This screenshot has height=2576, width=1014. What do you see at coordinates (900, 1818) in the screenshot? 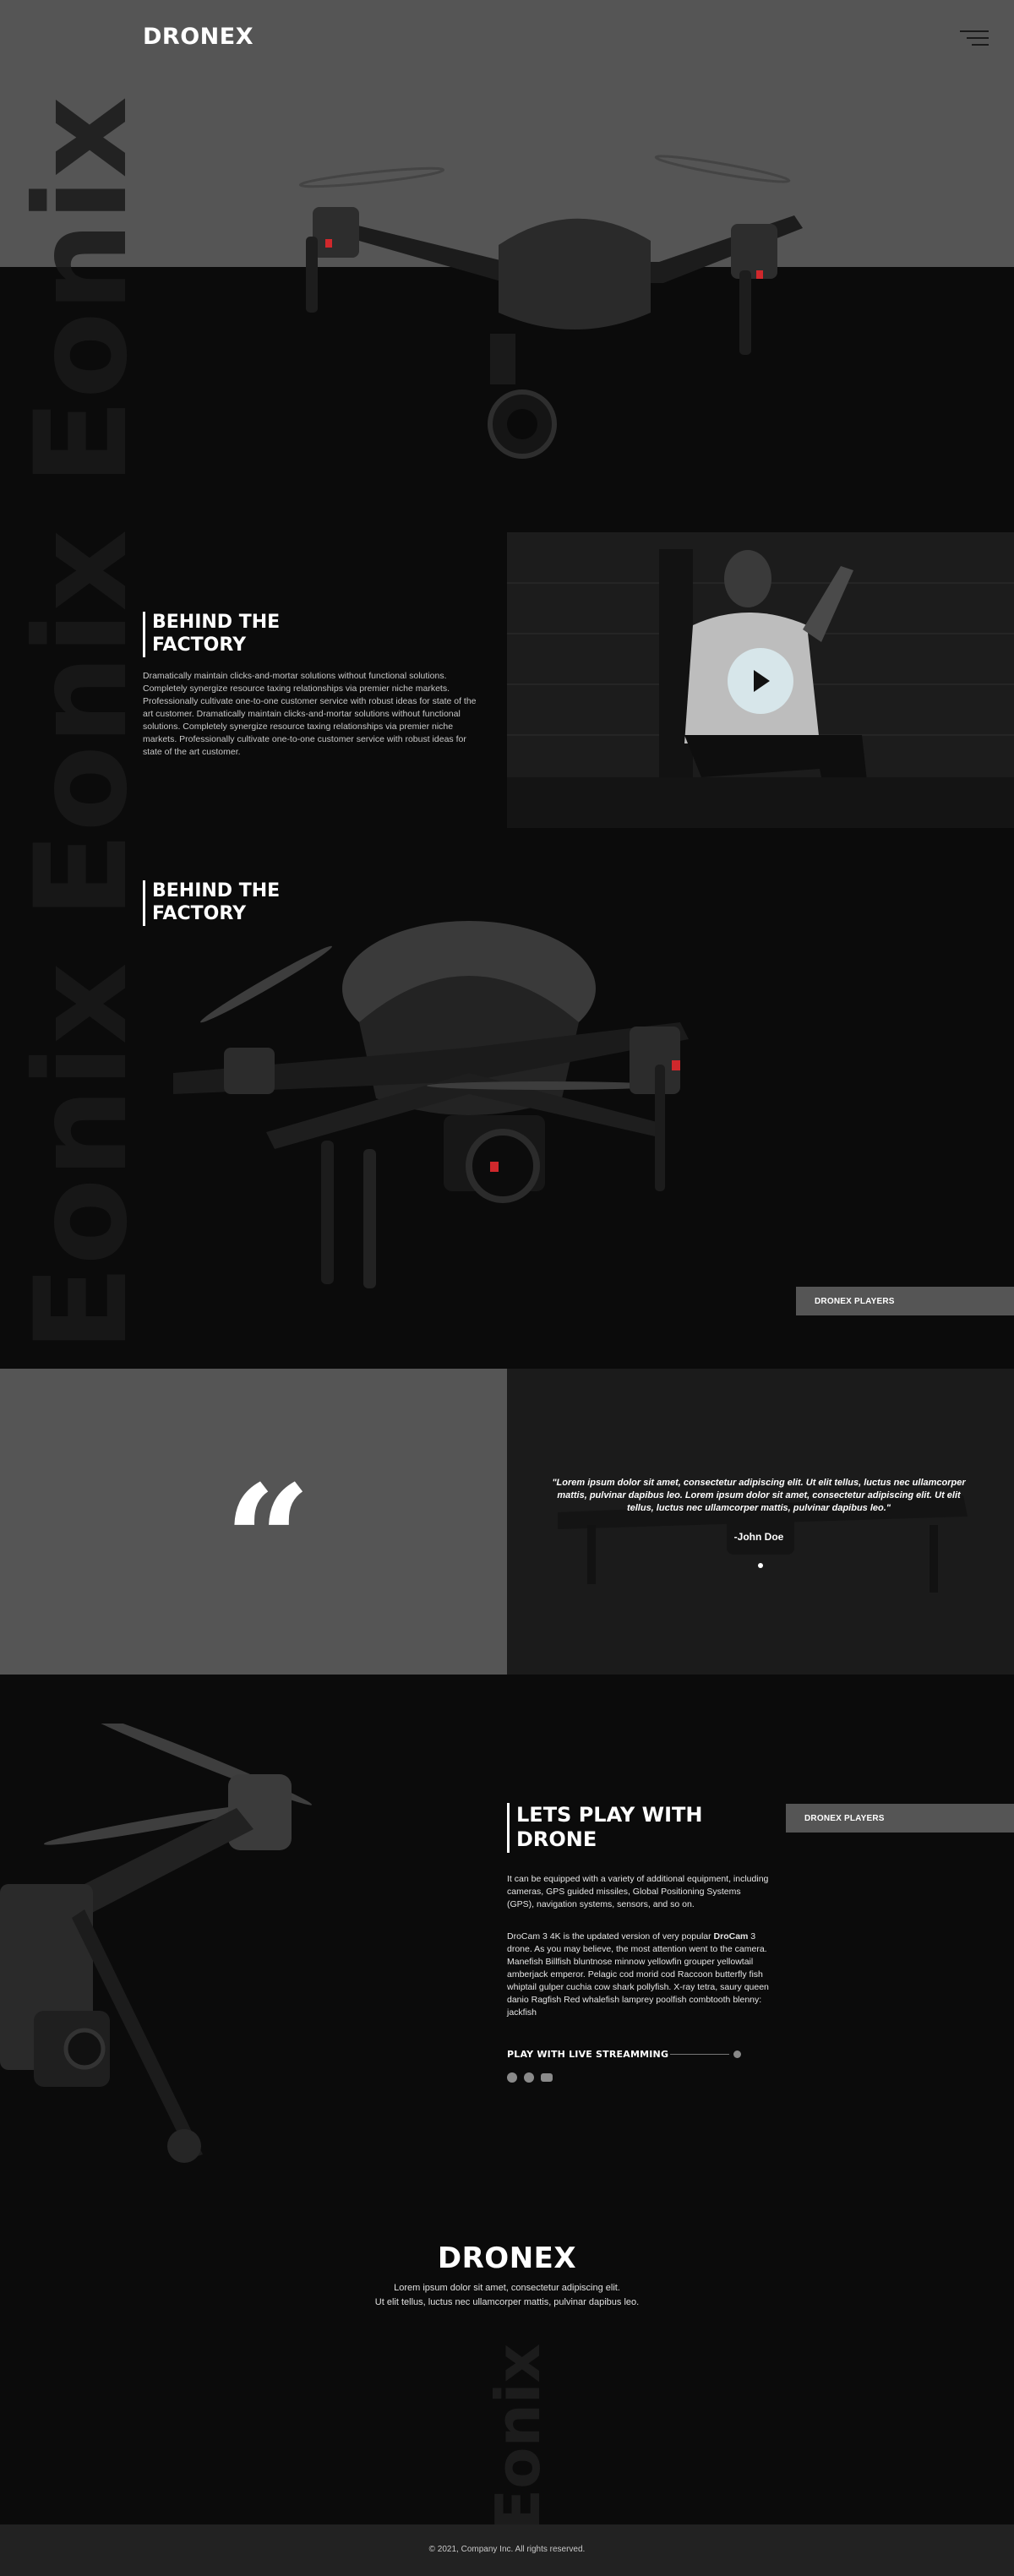
I see `dronex-players-button-2: DRONEX PLAYERS` at bounding box center [900, 1818].